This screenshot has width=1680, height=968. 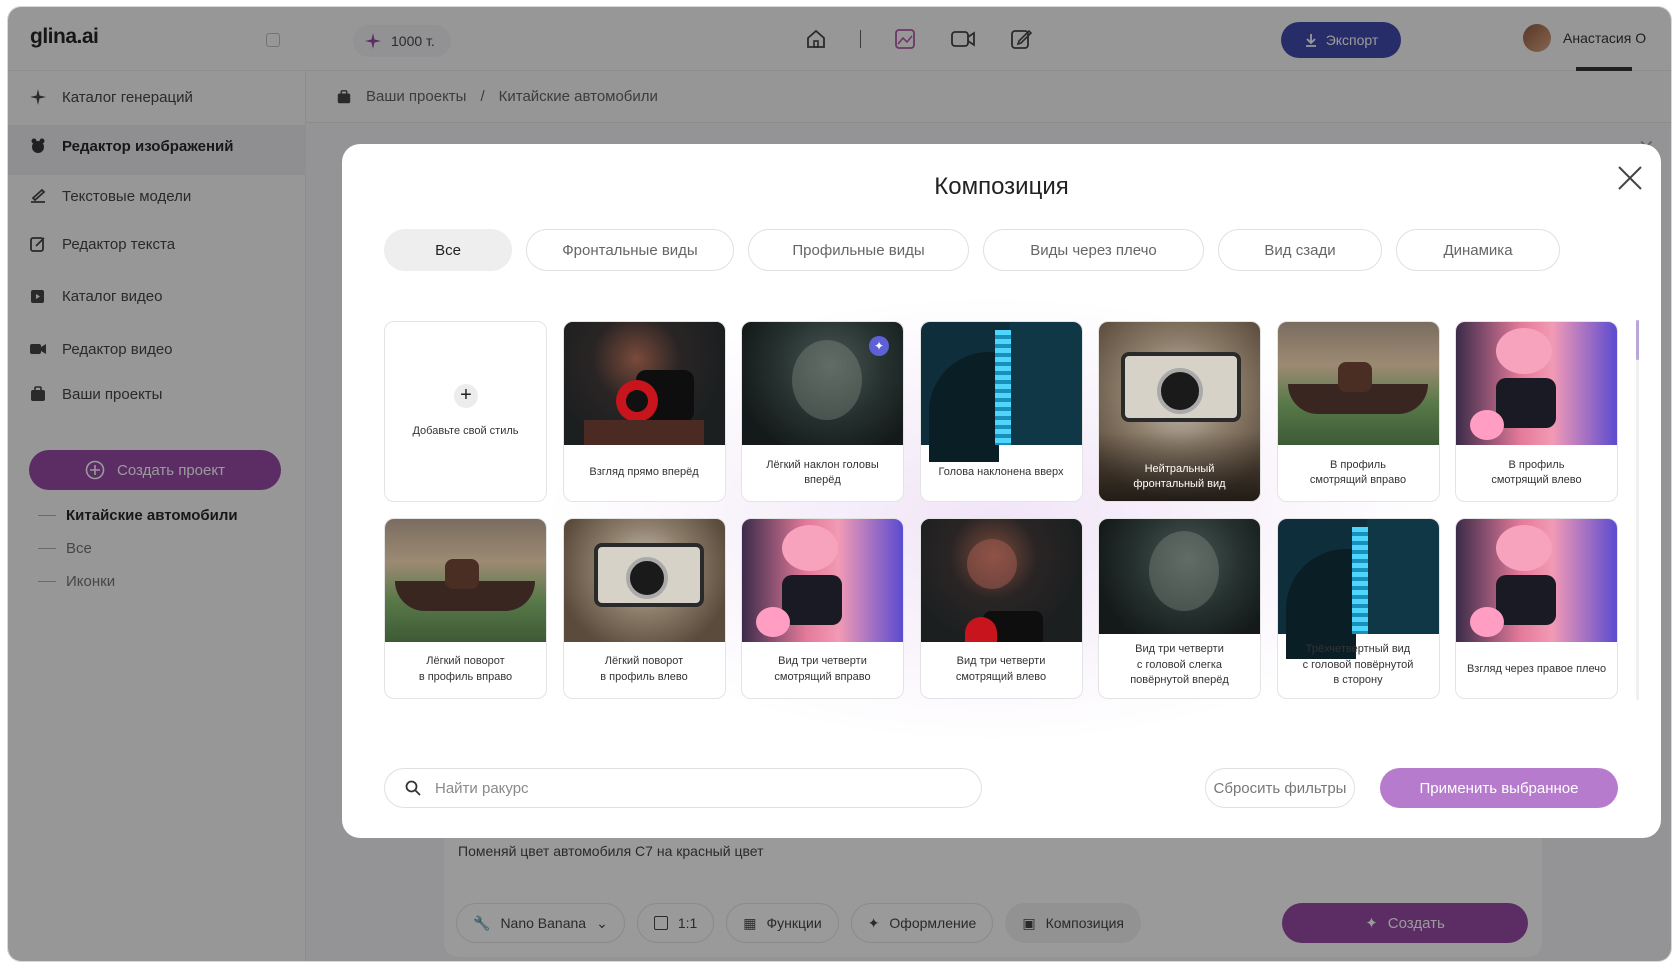 What do you see at coordinates (1499, 788) in the screenshot?
I see `apply-selected-button: Применить выбранное` at bounding box center [1499, 788].